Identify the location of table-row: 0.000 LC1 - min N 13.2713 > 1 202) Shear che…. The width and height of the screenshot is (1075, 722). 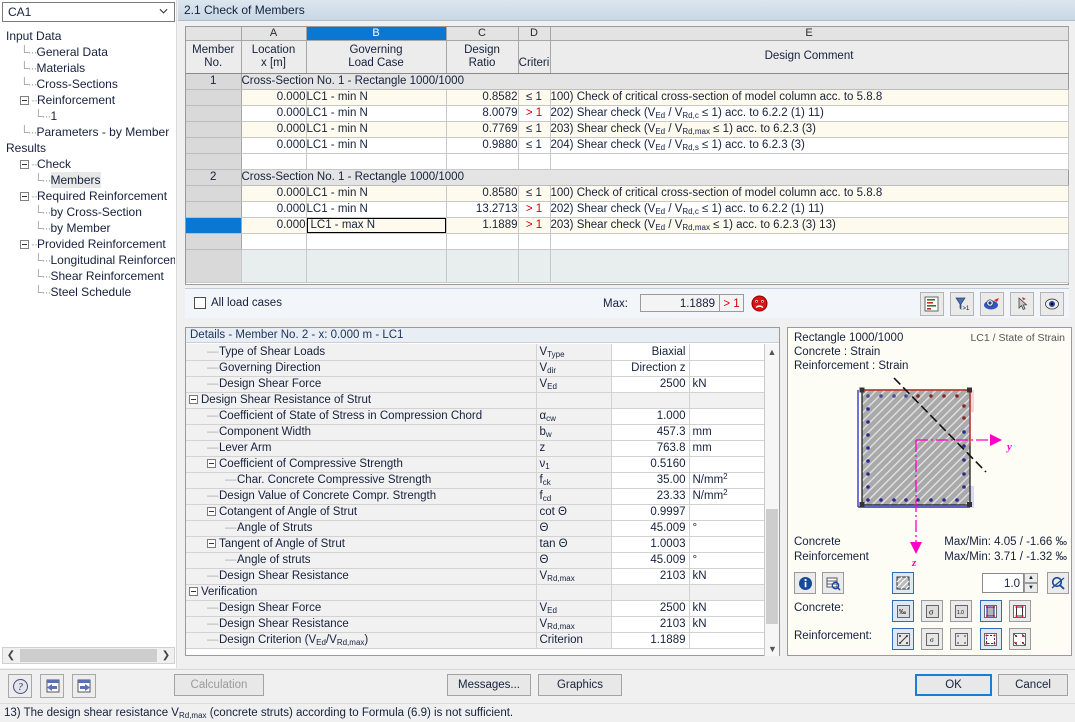
(627, 209).